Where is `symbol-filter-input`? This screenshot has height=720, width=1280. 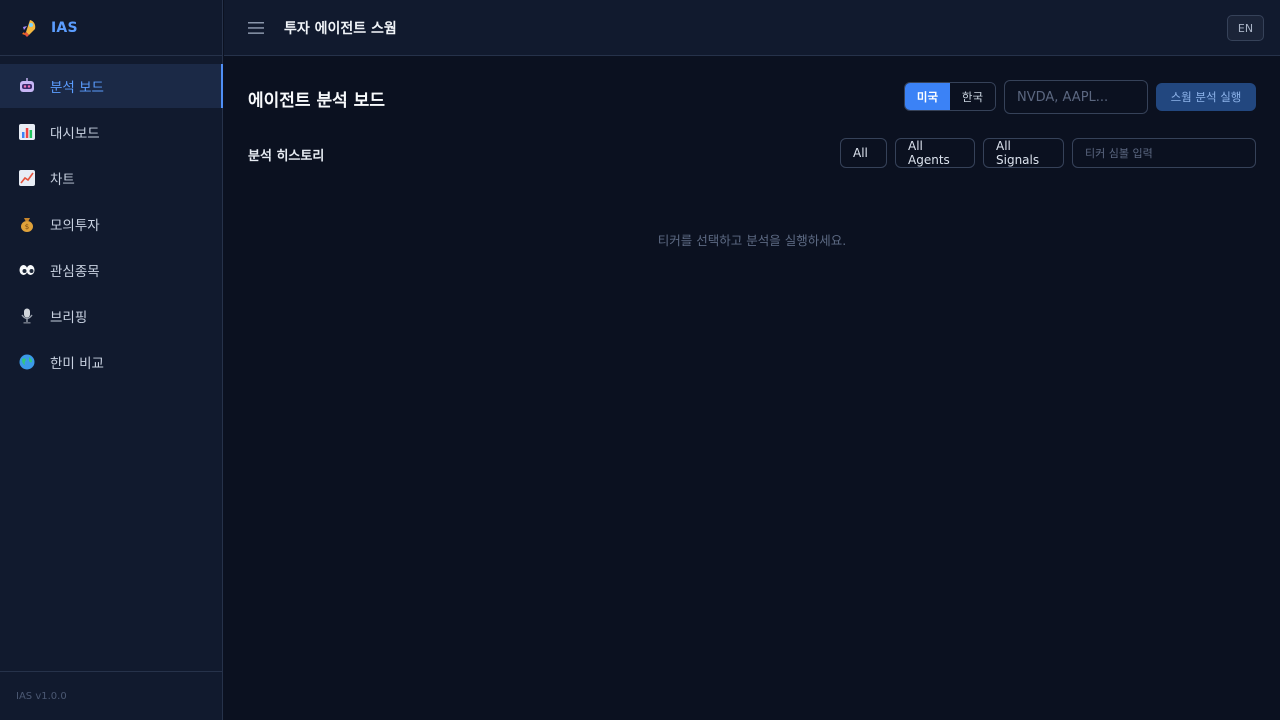
symbol-filter-input is located at coordinates (1164, 153).